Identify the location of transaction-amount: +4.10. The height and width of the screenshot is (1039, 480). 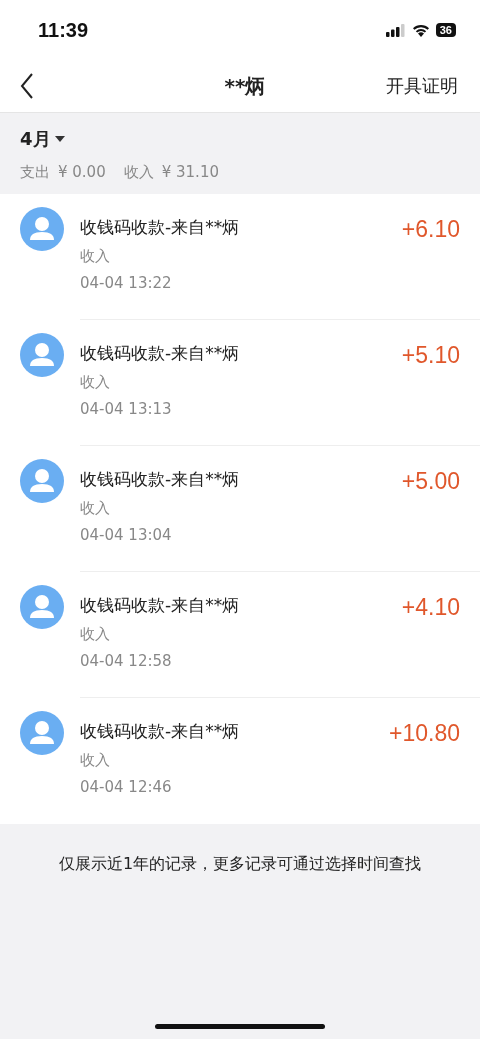
(430, 607).